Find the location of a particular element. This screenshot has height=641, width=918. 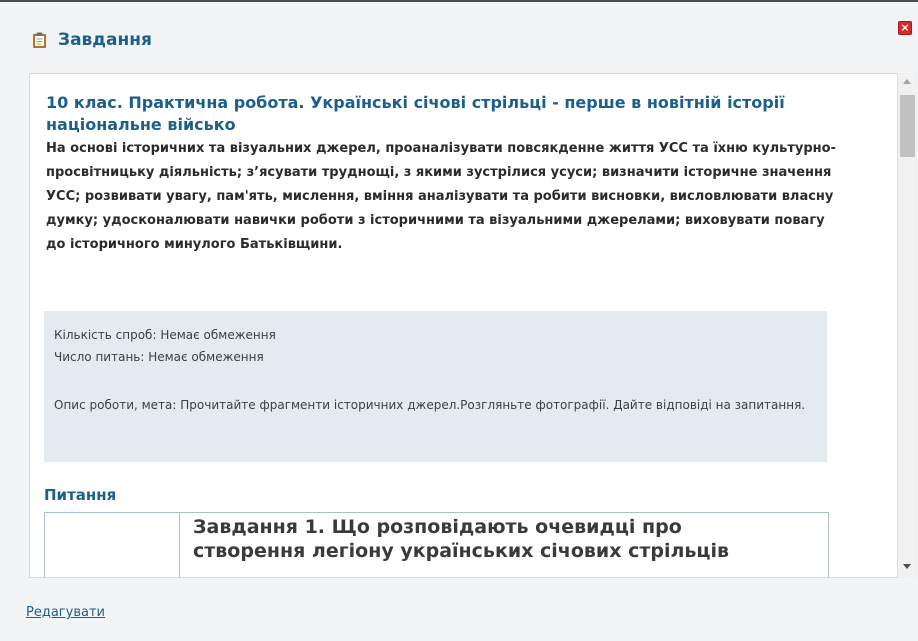

dialog-title: Завдання is located at coordinates (105, 40).